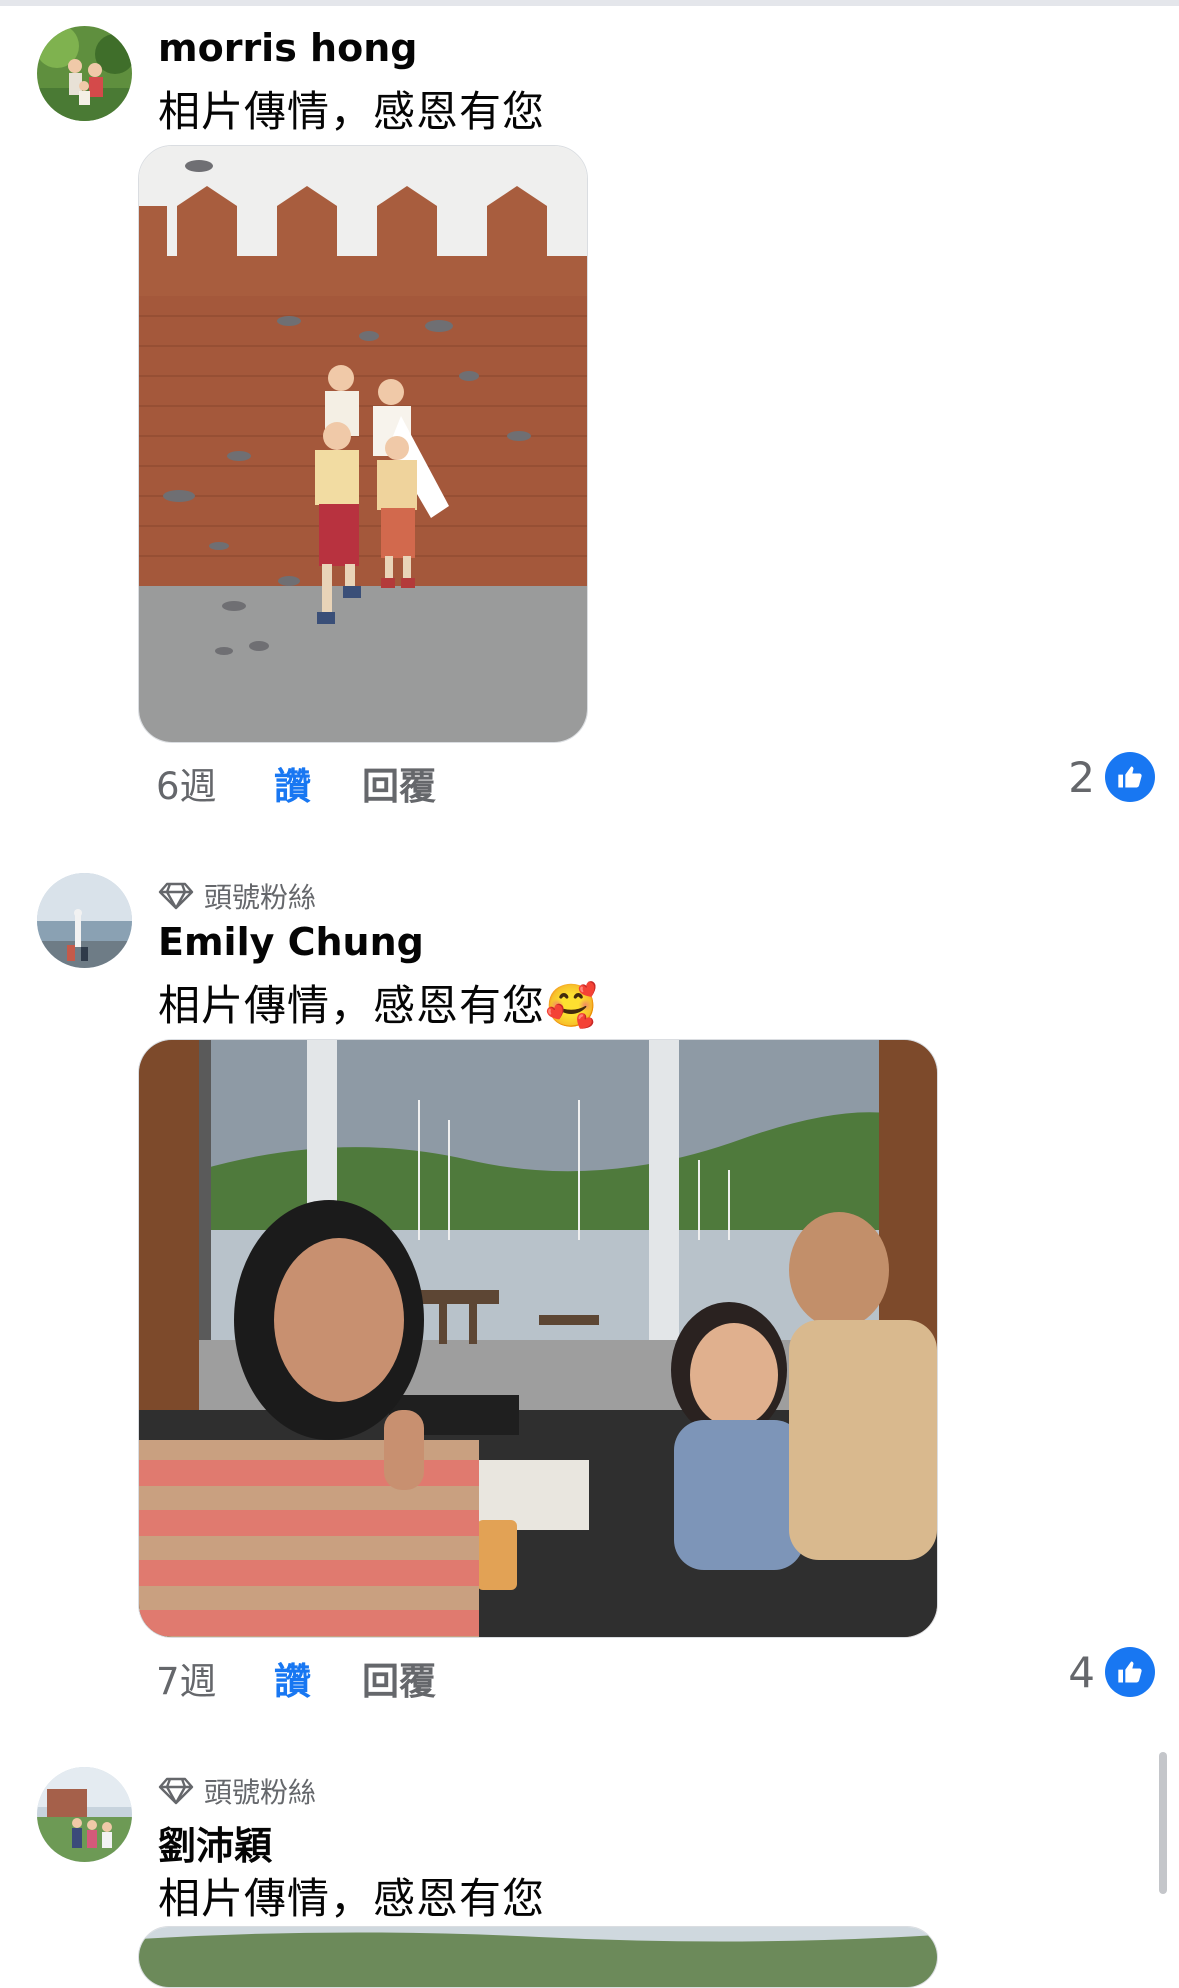  I want to click on comment-author: Emily Chung, so click(291, 942).